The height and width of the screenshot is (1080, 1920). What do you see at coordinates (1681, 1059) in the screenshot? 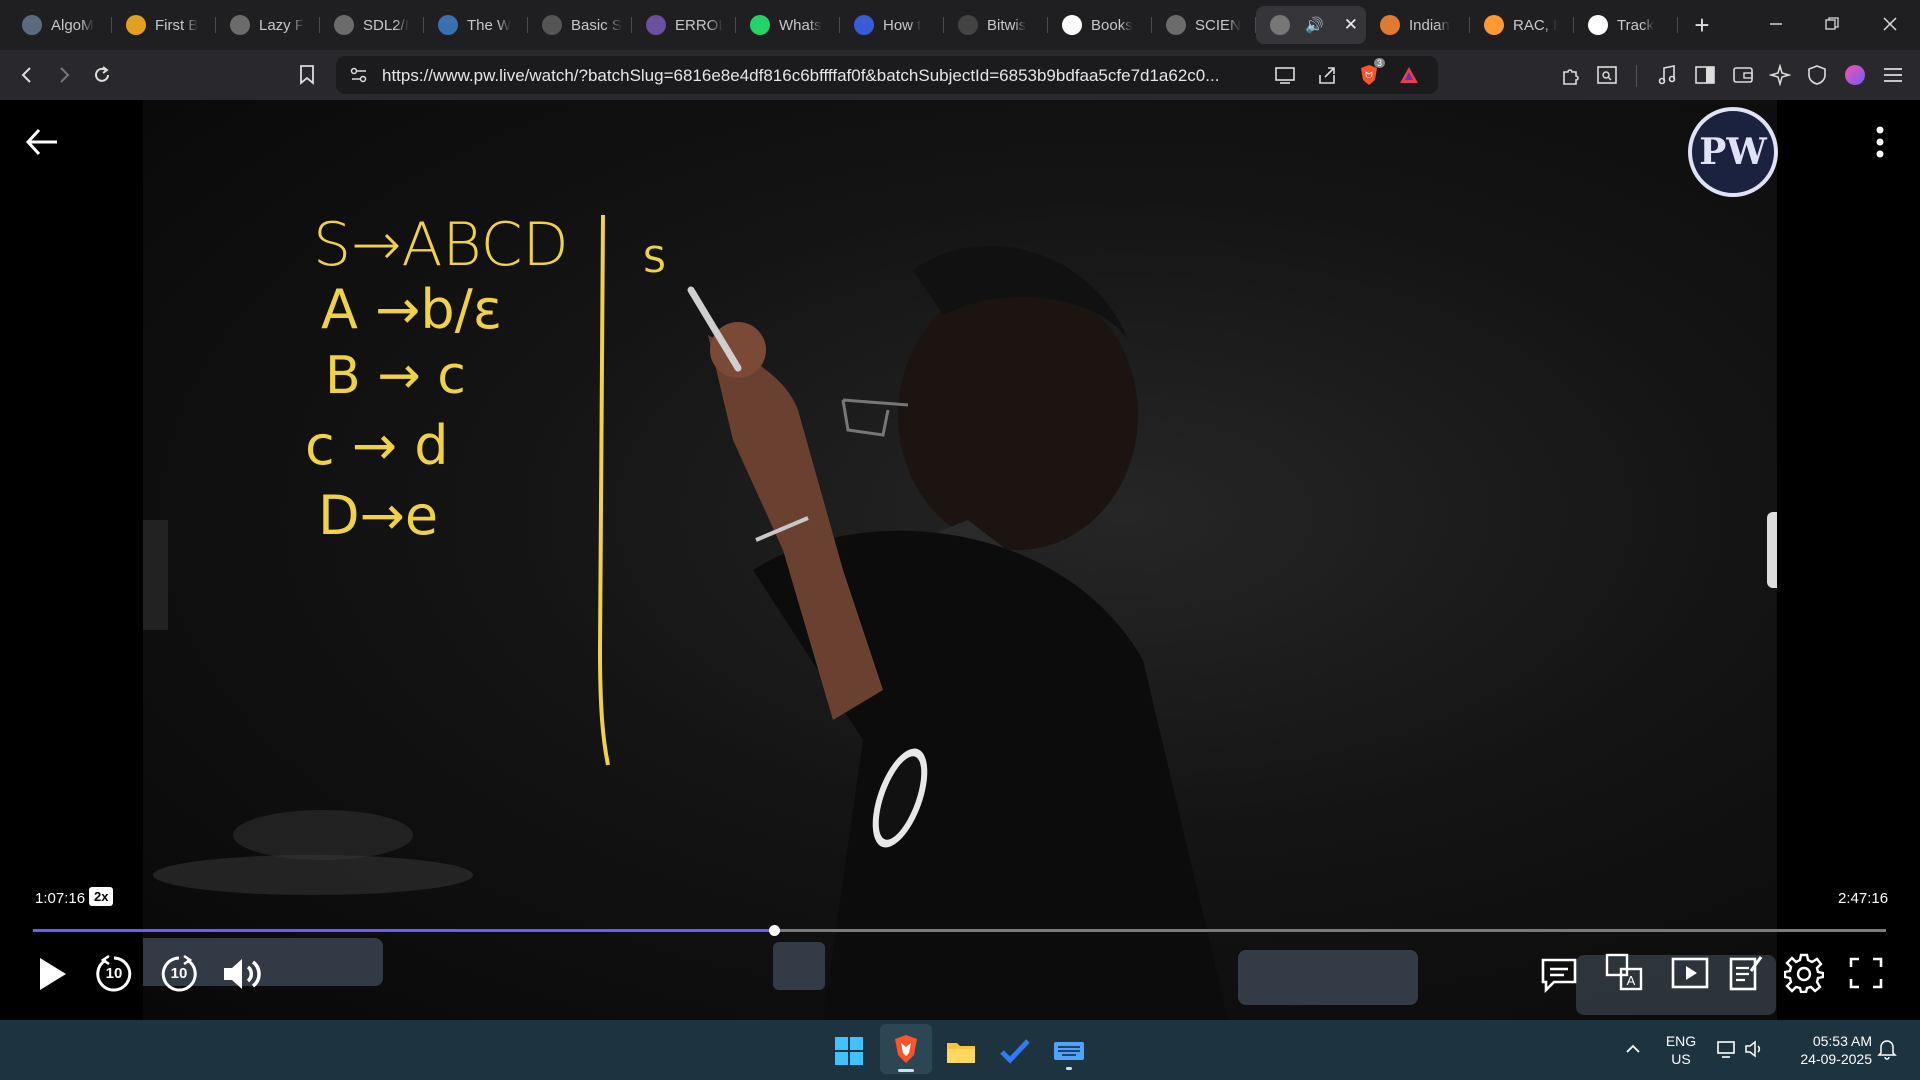
I see `keyboard-region: US` at bounding box center [1681, 1059].